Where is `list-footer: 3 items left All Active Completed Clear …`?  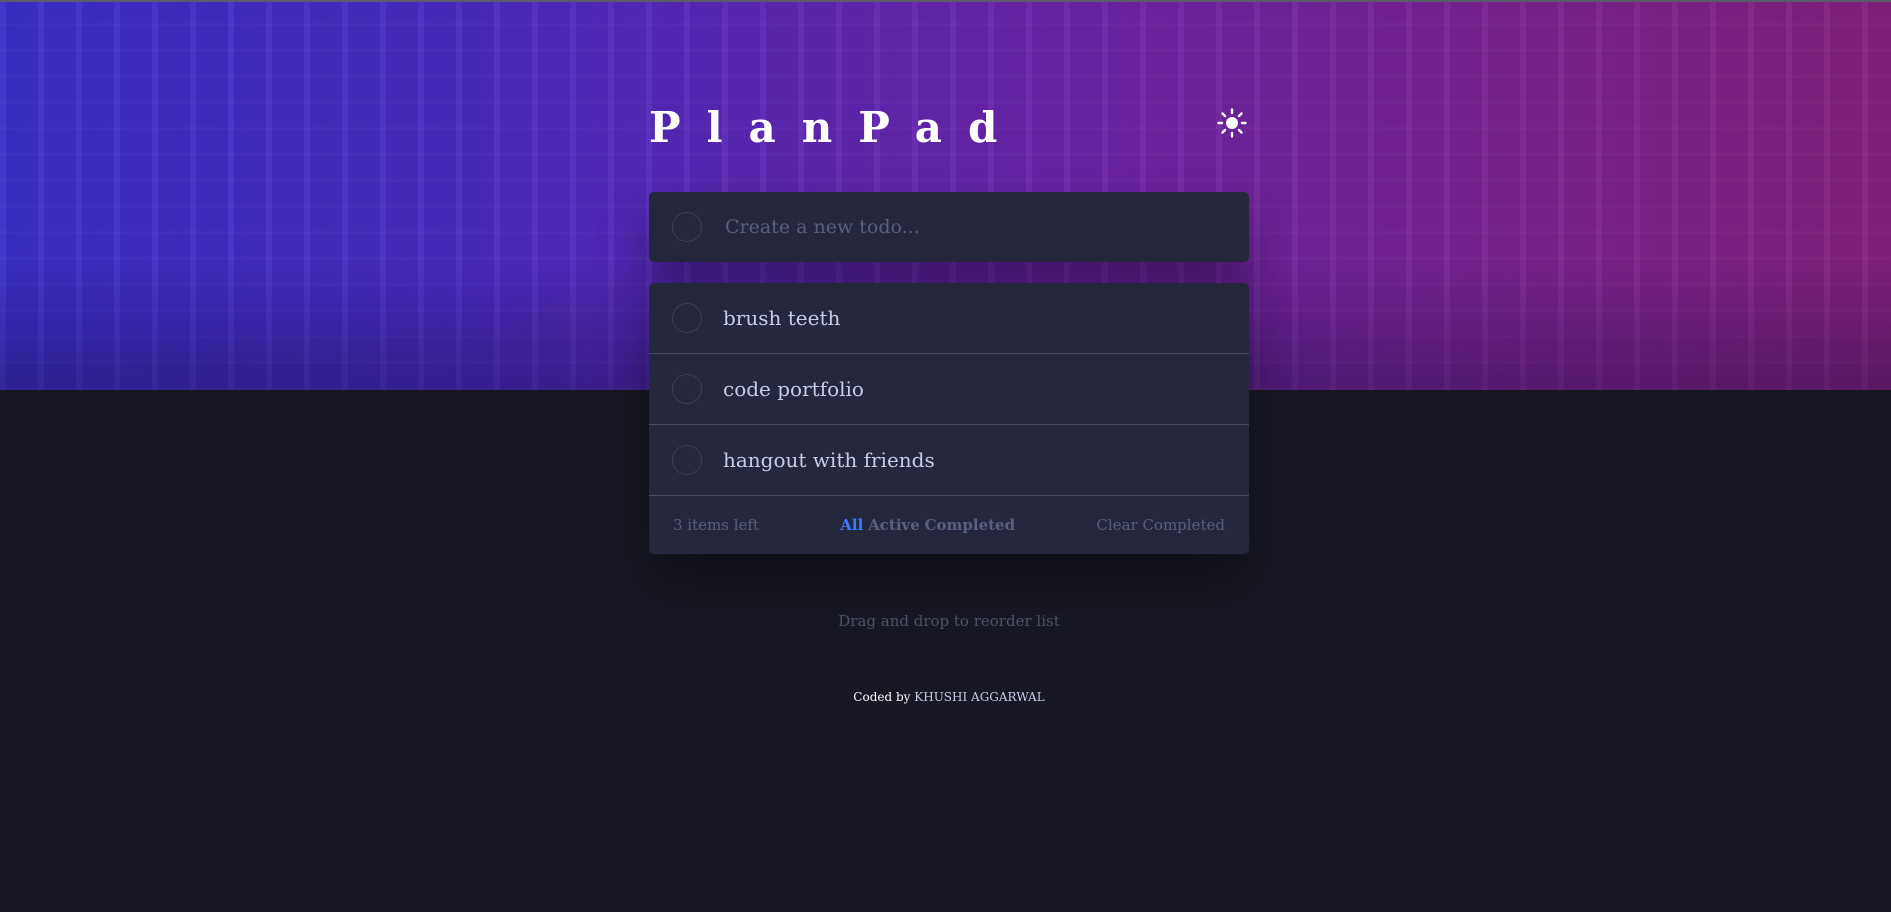 list-footer: 3 items left All Active Completed Clear … is located at coordinates (949, 525).